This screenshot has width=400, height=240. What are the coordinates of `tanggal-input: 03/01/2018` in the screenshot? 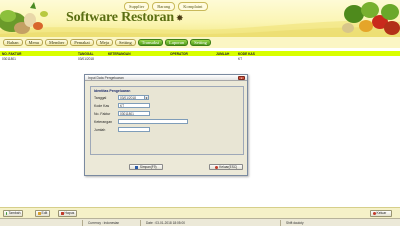 It's located at (131, 97).